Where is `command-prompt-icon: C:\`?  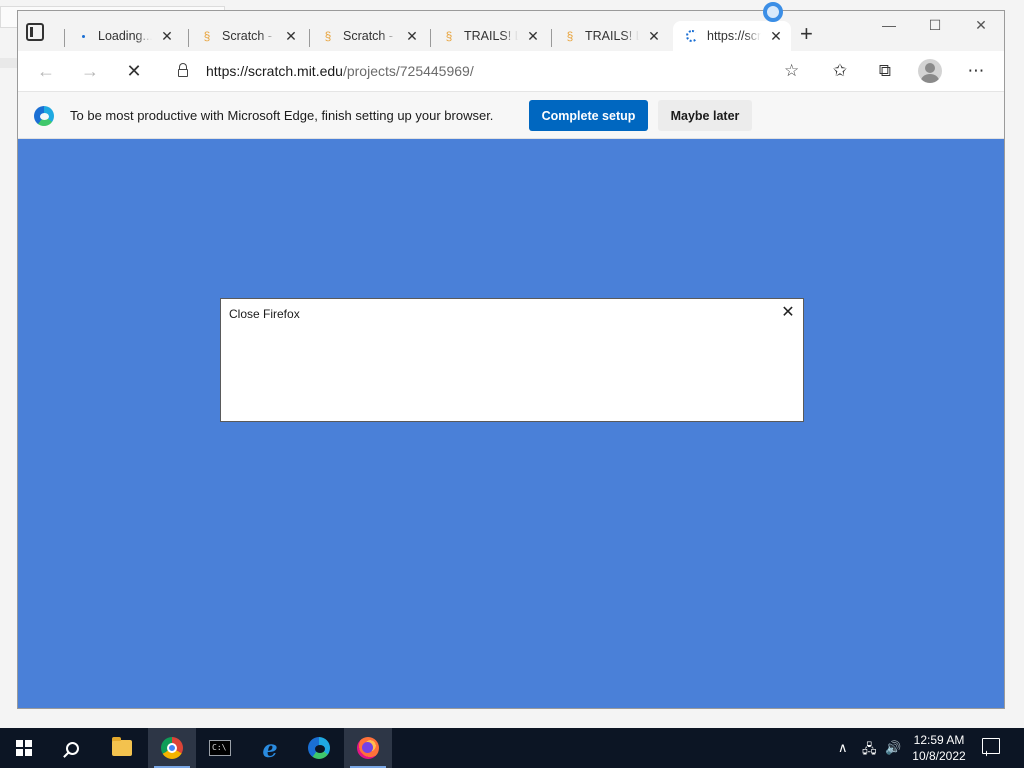
command-prompt-icon: C:\ is located at coordinates (220, 748).